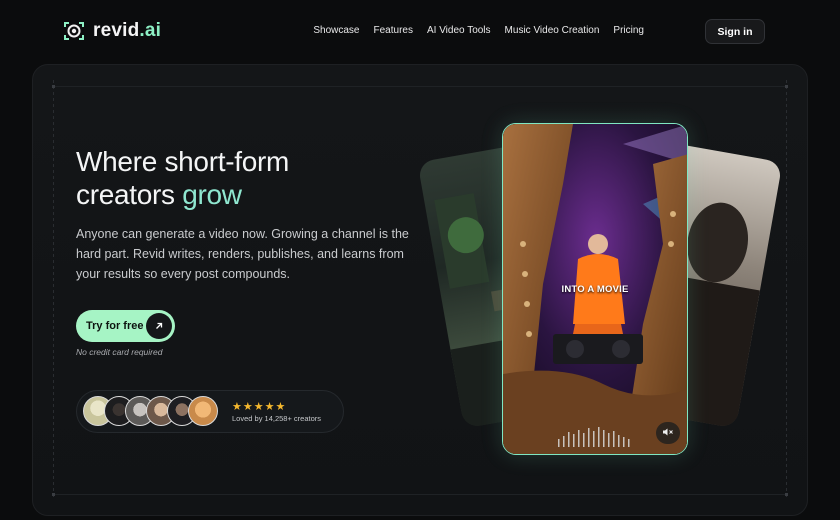 The height and width of the screenshot is (520, 840). What do you see at coordinates (74, 31) in the screenshot?
I see `camera-logo-icon` at bounding box center [74, 31].